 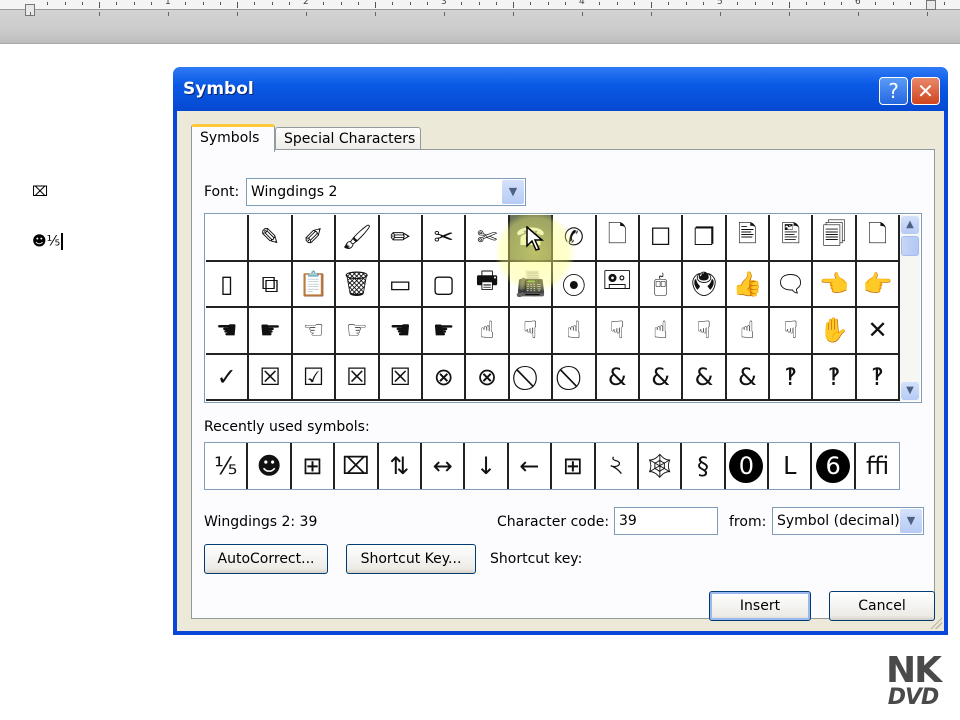 I want to click on symbol-cell: ☑, so click(x=314, y=377).